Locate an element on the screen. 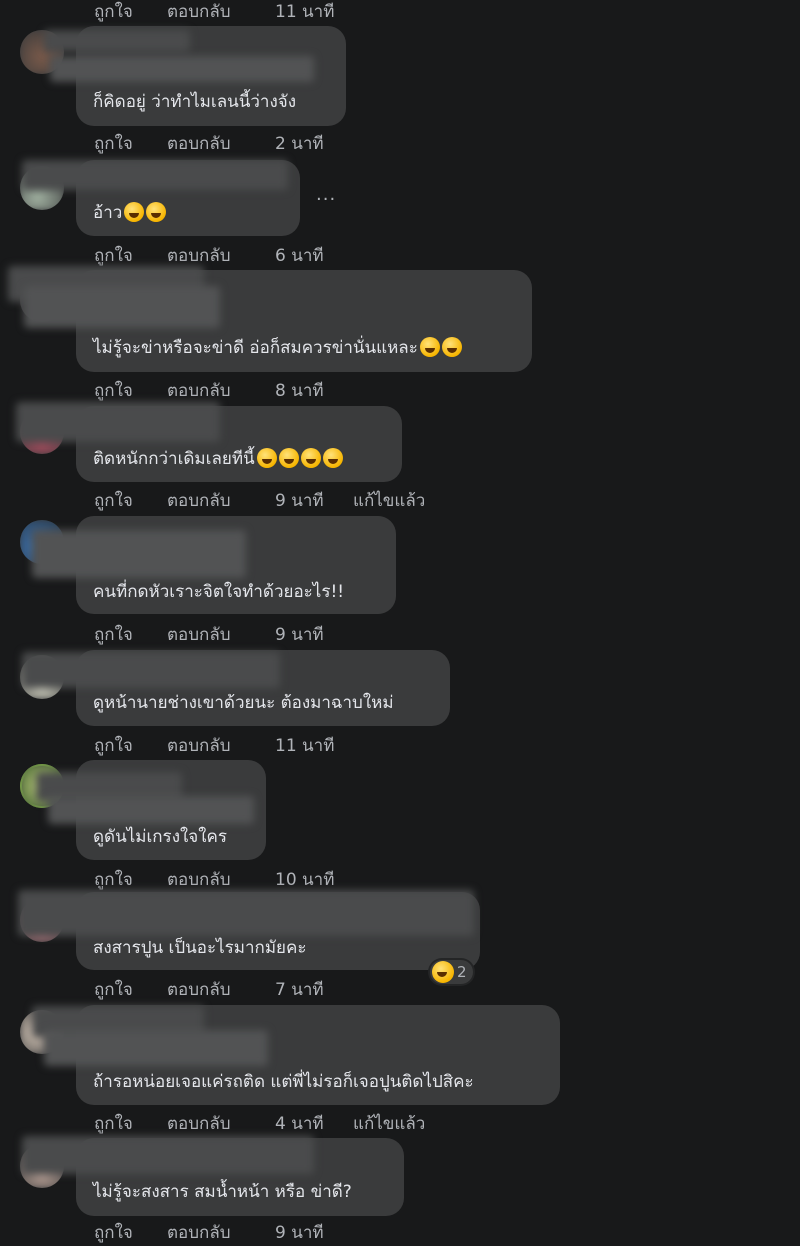 The width and height of the screenshot is (800, 1246). comment-actions: ถูกใจ ตอบกลับ 4 นาที แก้ไขแล้ว is located at coordinates (259, 1123).